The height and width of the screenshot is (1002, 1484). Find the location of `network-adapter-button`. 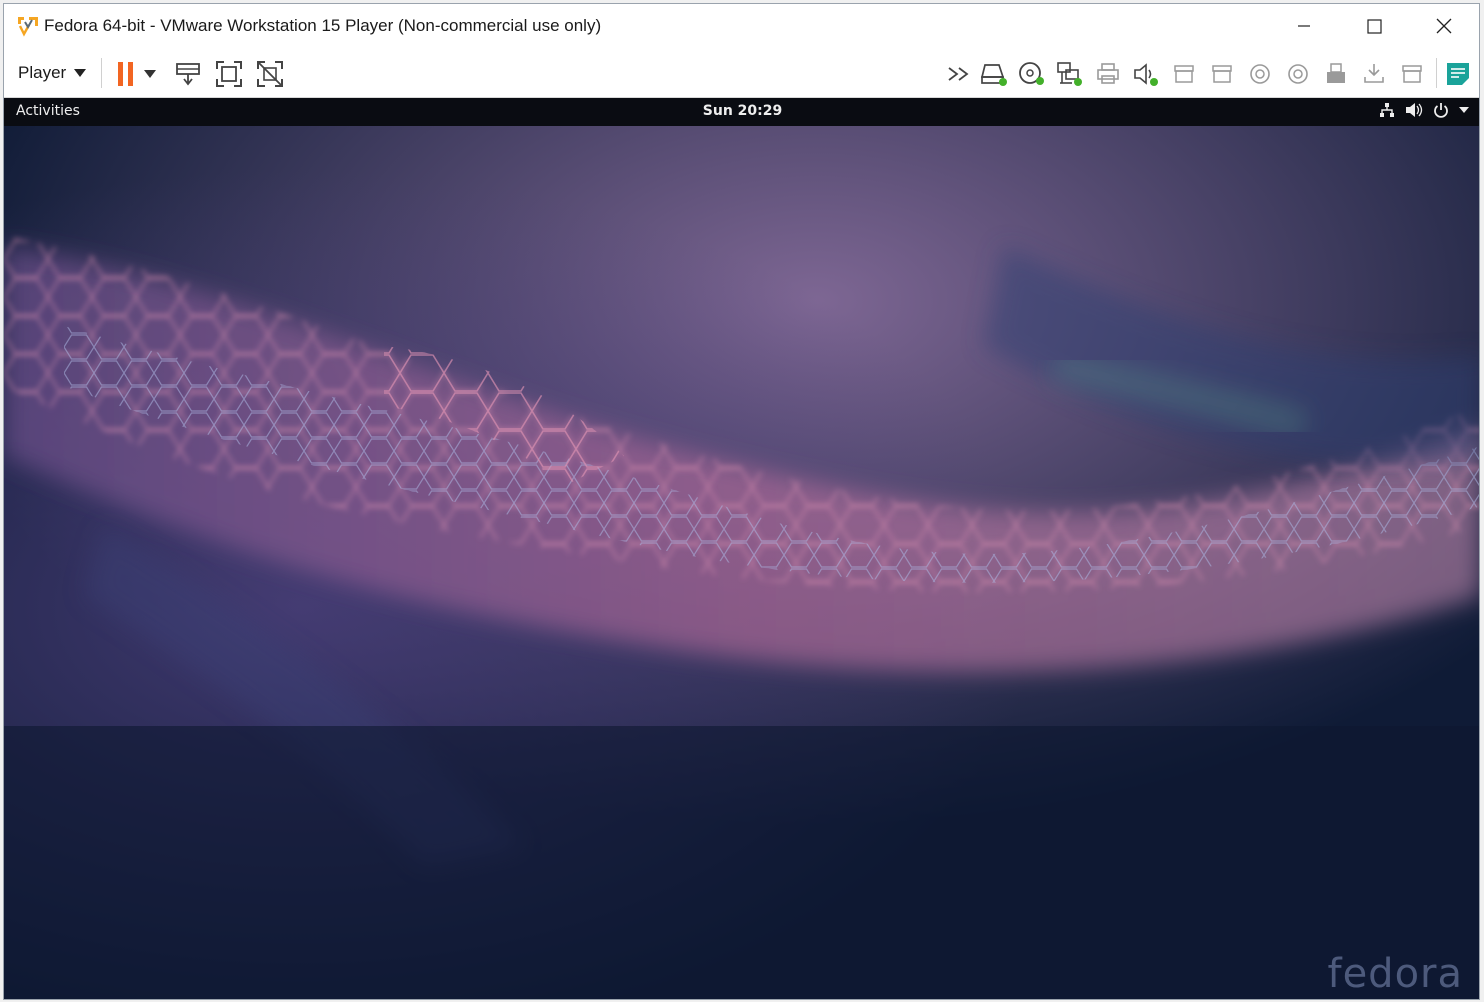

network-adapter-button is located at coordinates (1070, 74).